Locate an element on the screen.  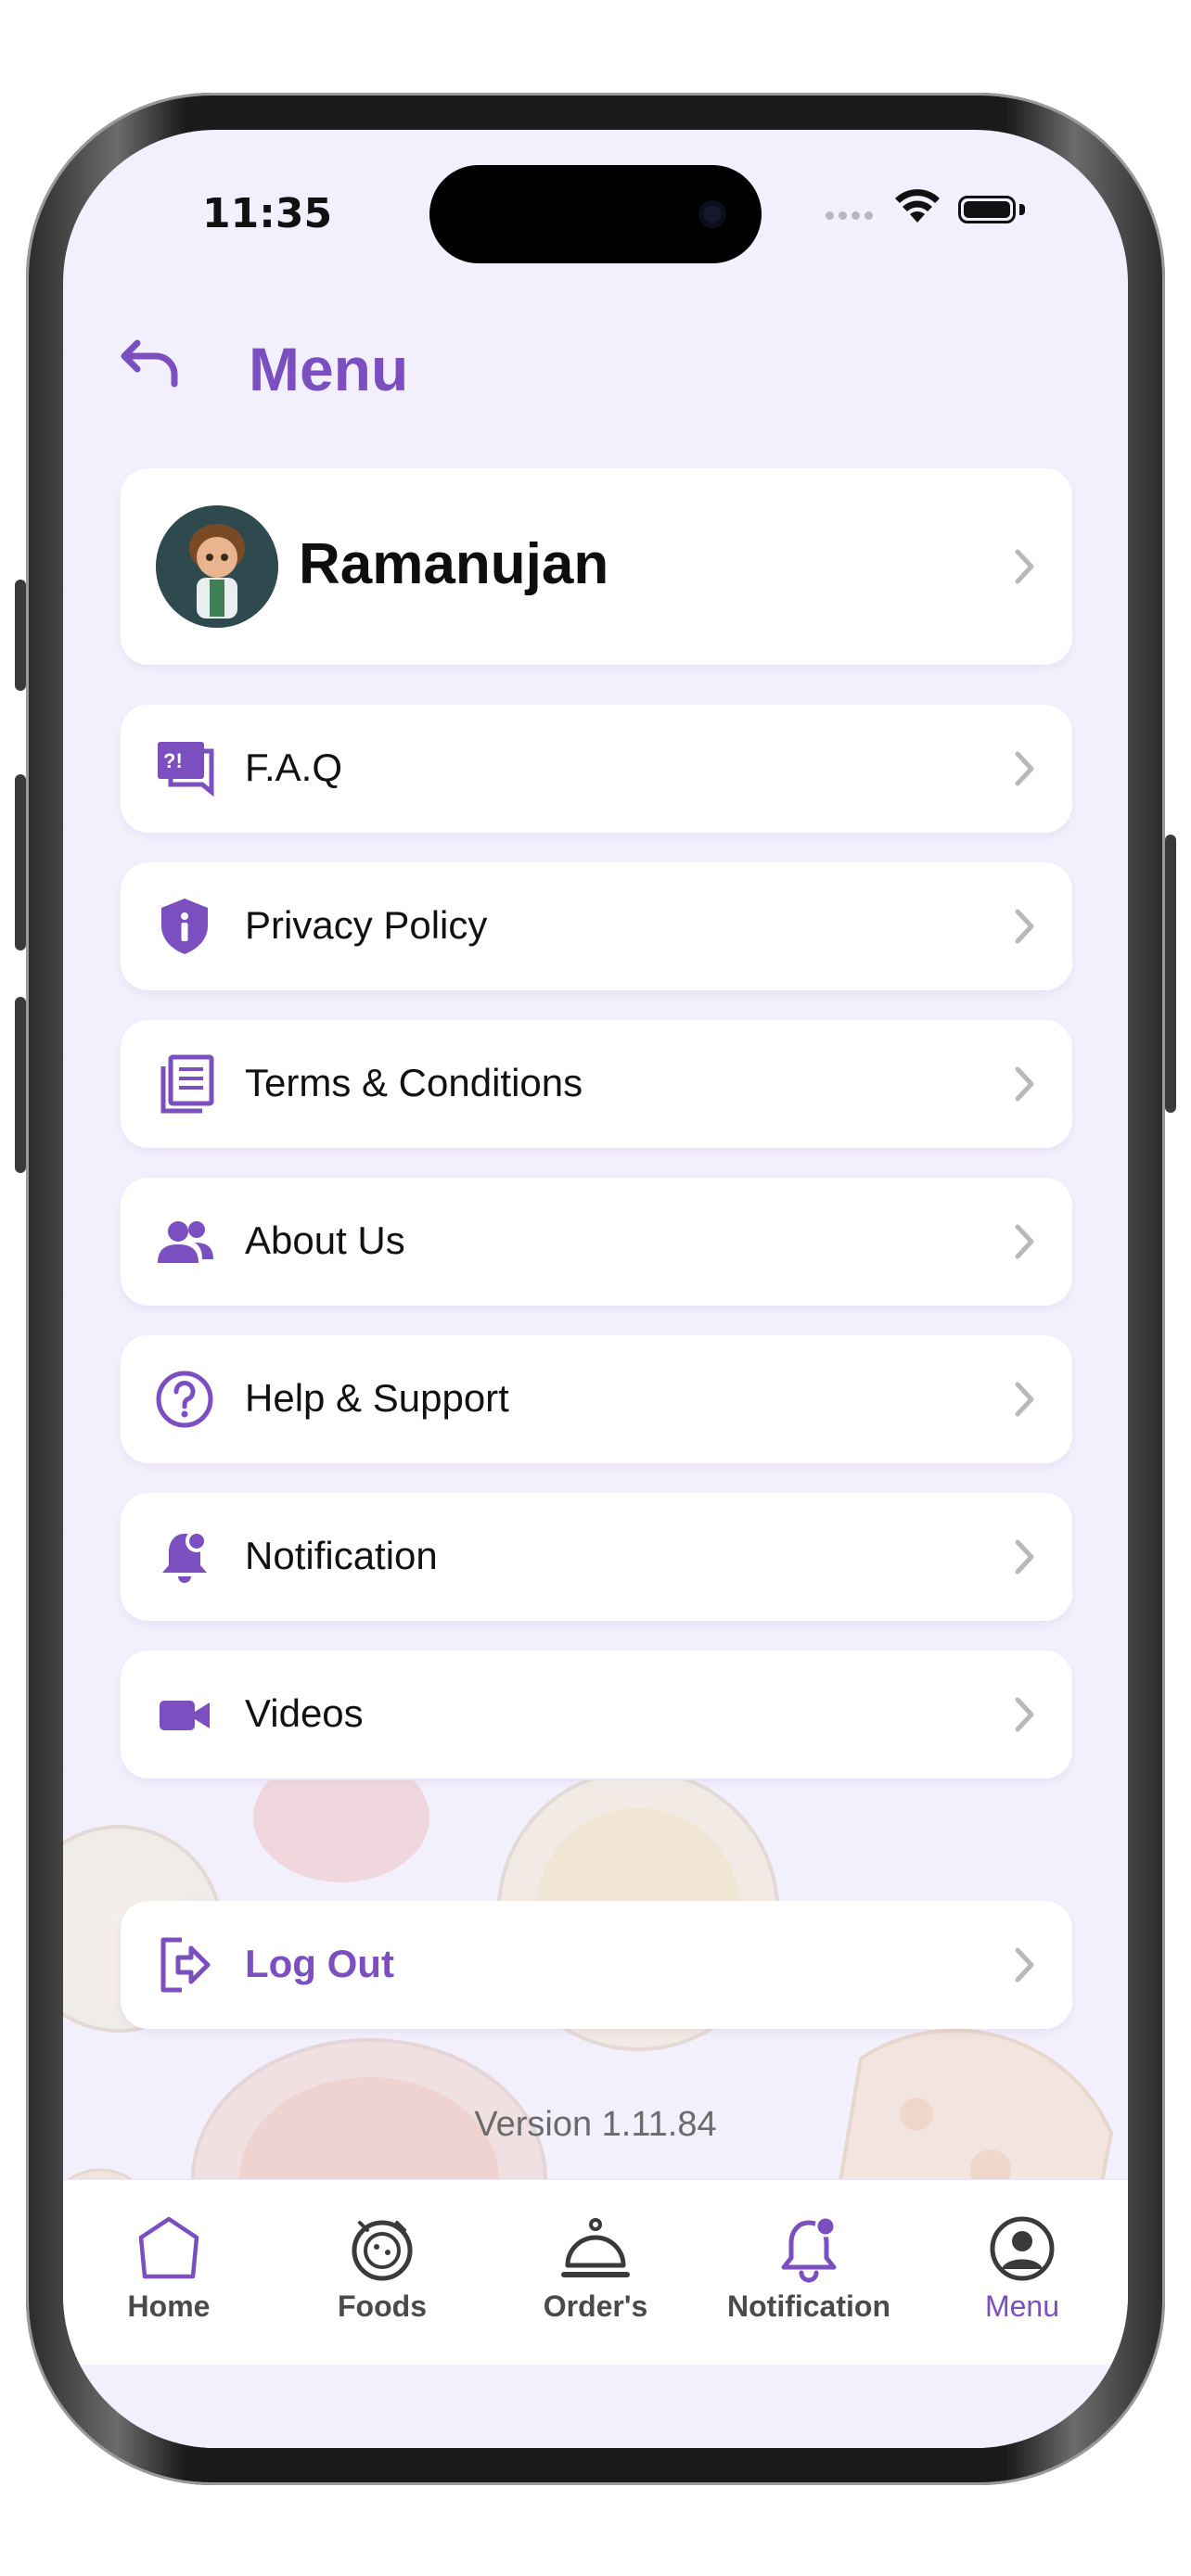
nav-orders: Order's is located at coordinates (595, 2273).